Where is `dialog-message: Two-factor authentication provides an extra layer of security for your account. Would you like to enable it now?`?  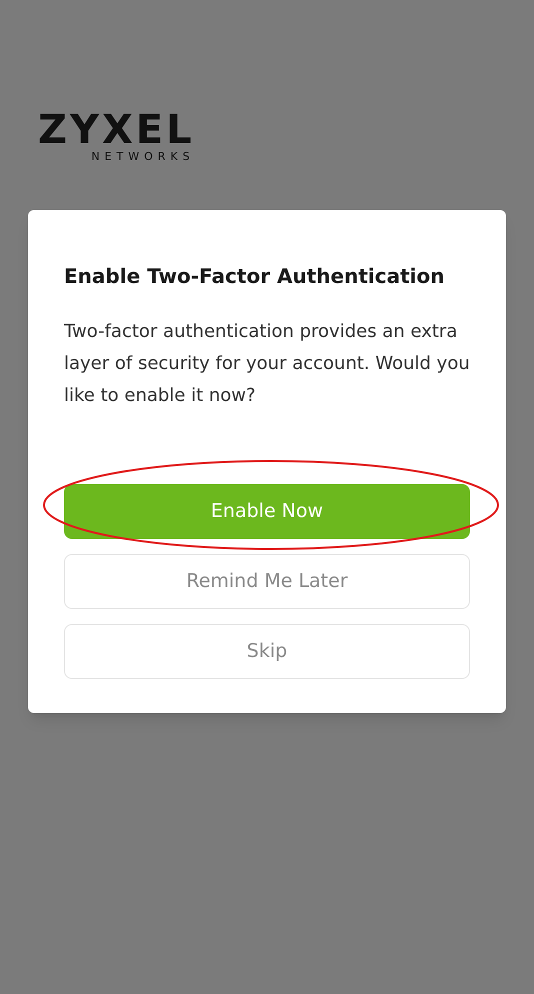
dialog-message: Two-factor authentication provides an extra layer of security for your account. Would you like to enable it now? is located at coordinates (267, 364).